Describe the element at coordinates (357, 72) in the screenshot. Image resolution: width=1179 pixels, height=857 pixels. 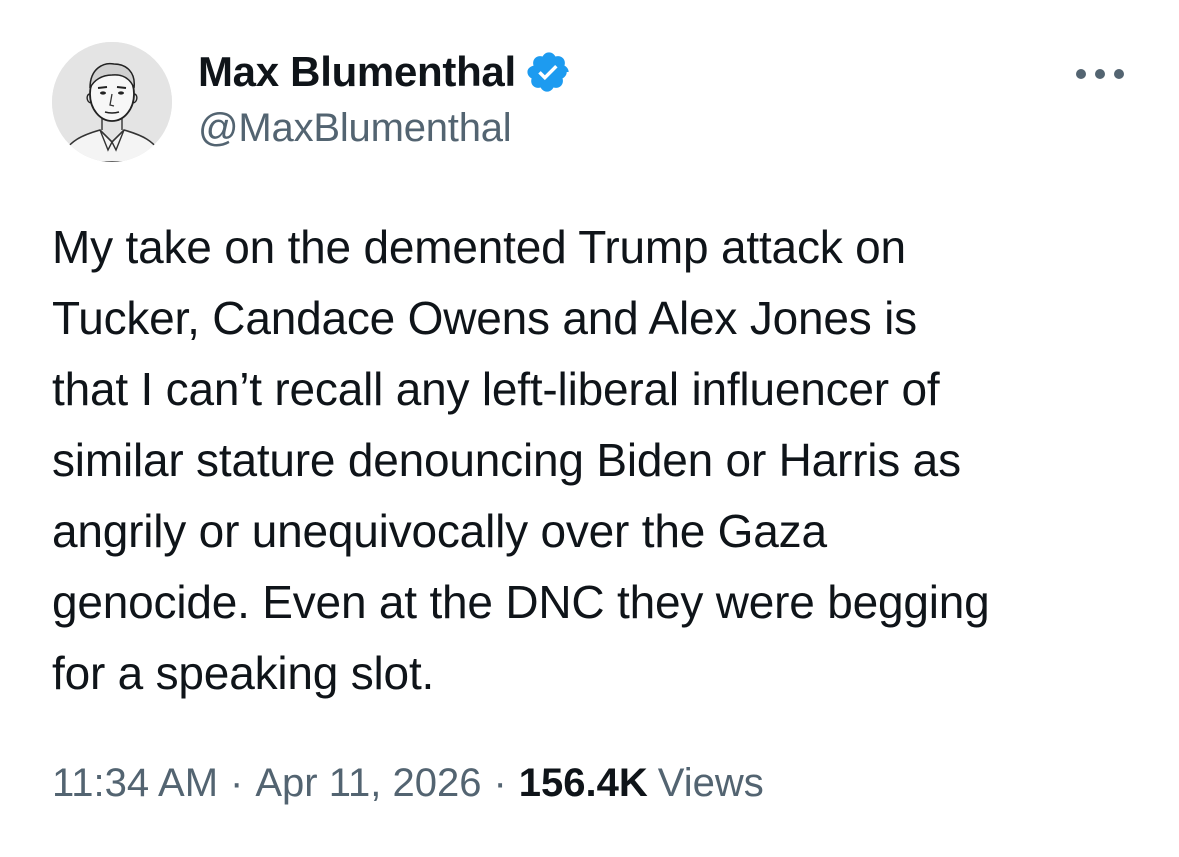
I see `author-display-name: Max Blumenthal` at that location.